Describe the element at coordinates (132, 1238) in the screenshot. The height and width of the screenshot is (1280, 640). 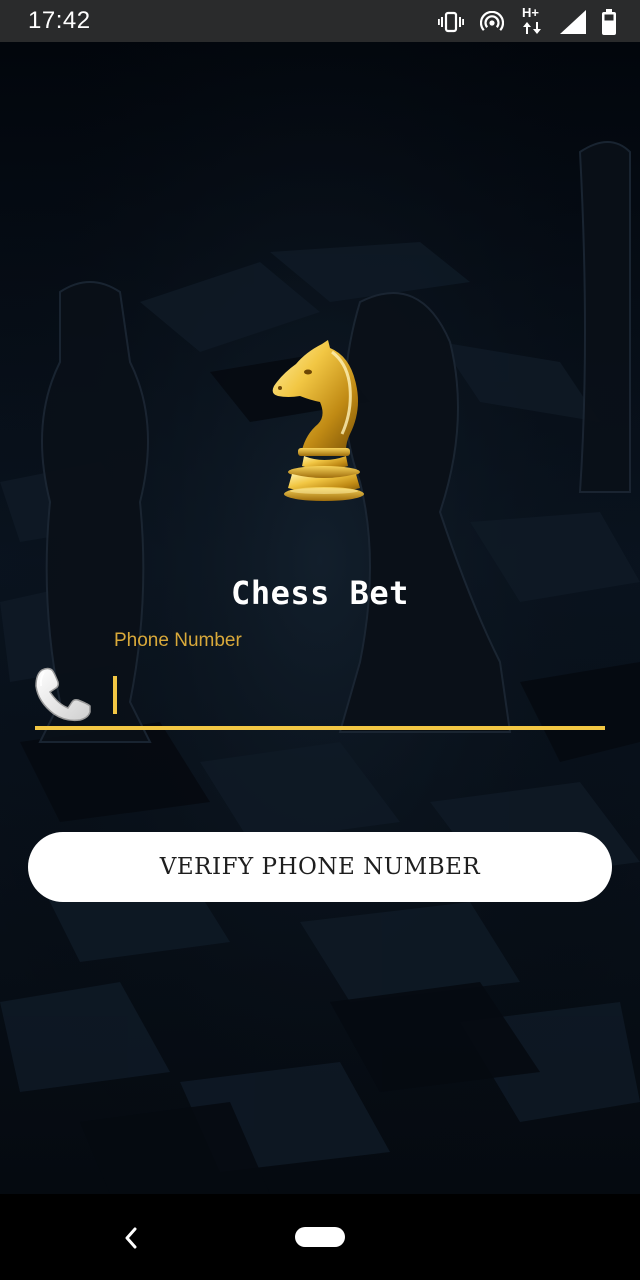
I see `back-chevron-icon` at that location.